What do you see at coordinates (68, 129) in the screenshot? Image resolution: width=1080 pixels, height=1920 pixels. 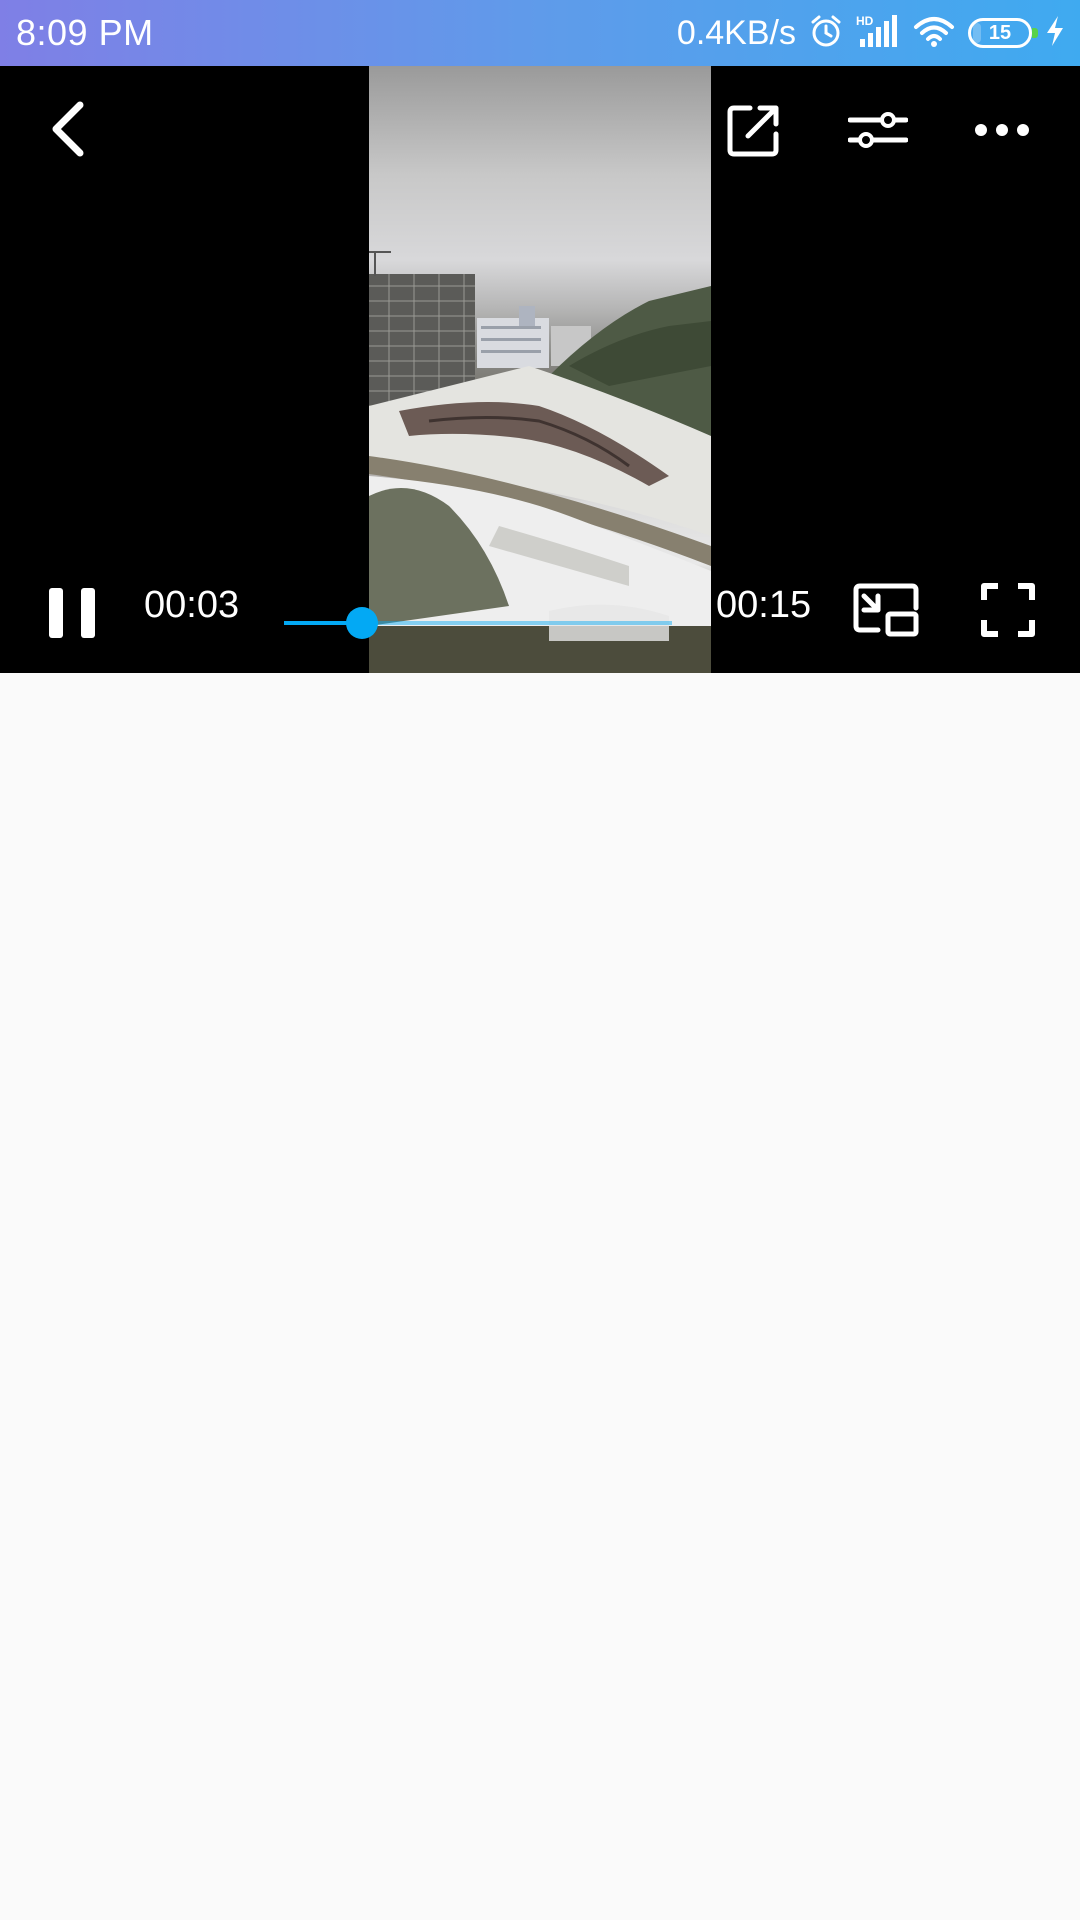 I see `back-icon` at bounding box center [68, 129].